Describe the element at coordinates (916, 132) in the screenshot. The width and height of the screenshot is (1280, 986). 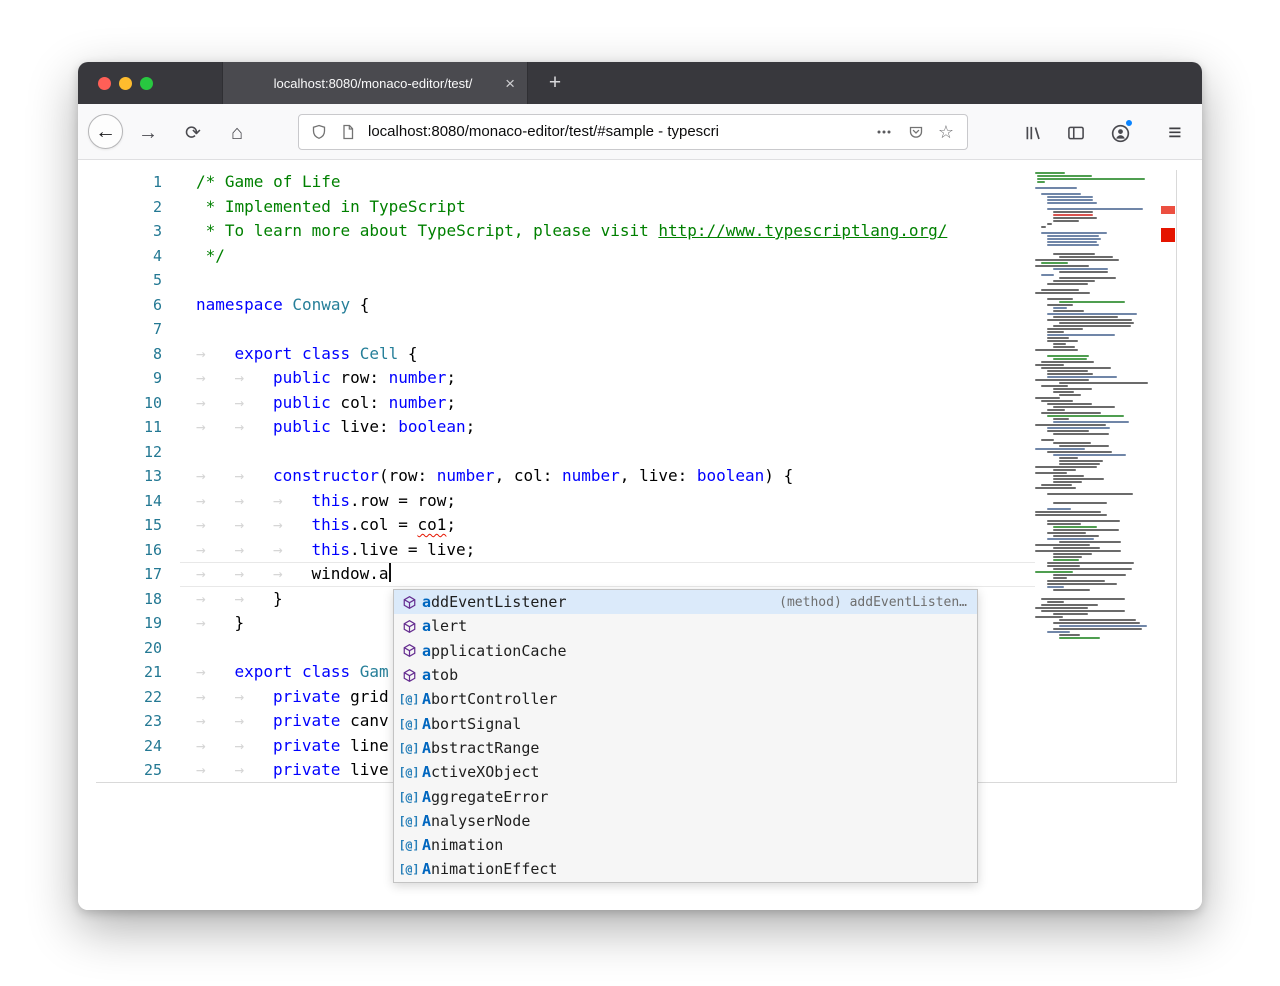
I see `pocket-icon` at that location.